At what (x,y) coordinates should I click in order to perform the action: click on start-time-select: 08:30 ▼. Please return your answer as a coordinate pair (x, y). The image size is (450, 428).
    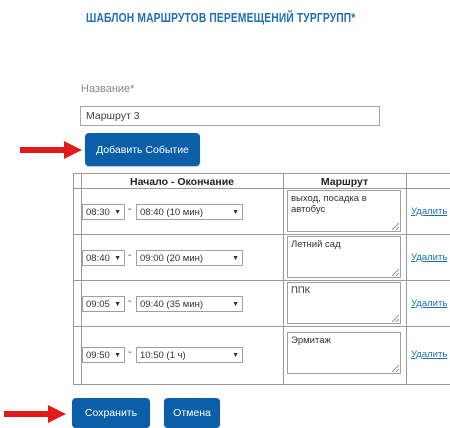
    Looking at the image, I should click on (103, 212).